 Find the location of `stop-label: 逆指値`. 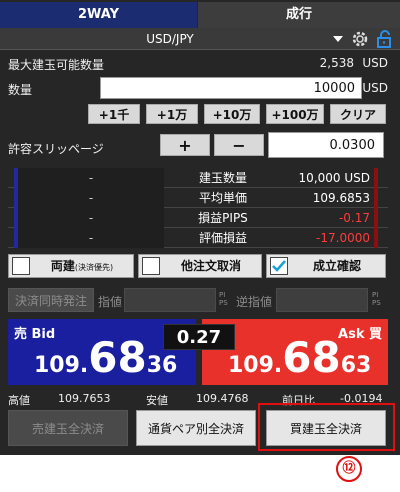

stop-label: 逆指値 is located at coordinates (254, 302).